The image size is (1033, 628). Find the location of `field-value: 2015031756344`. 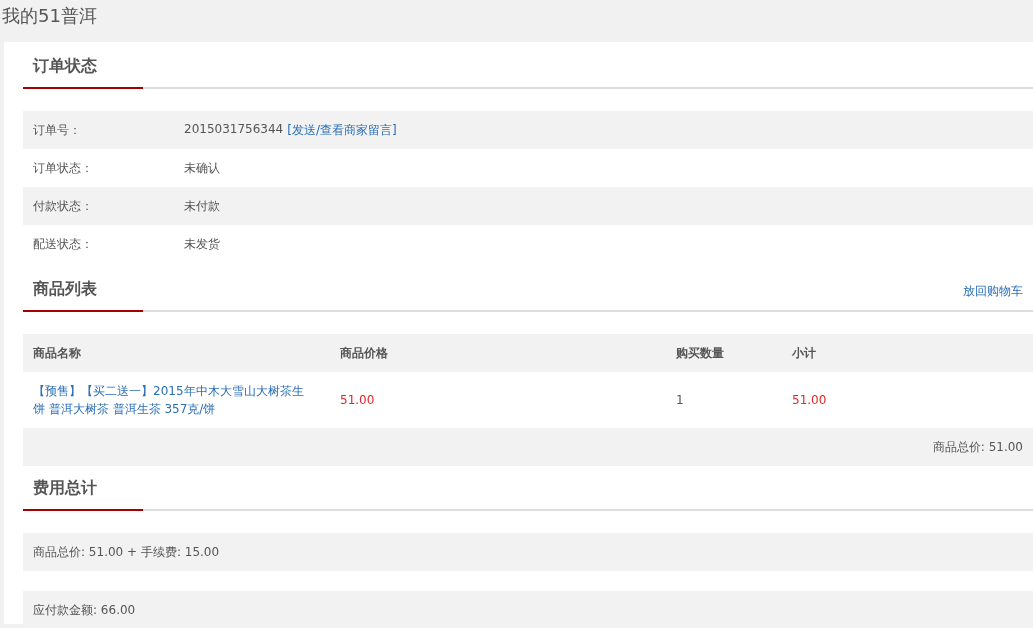

field-value: 2015031756344 is located at coordinates (234, 129).